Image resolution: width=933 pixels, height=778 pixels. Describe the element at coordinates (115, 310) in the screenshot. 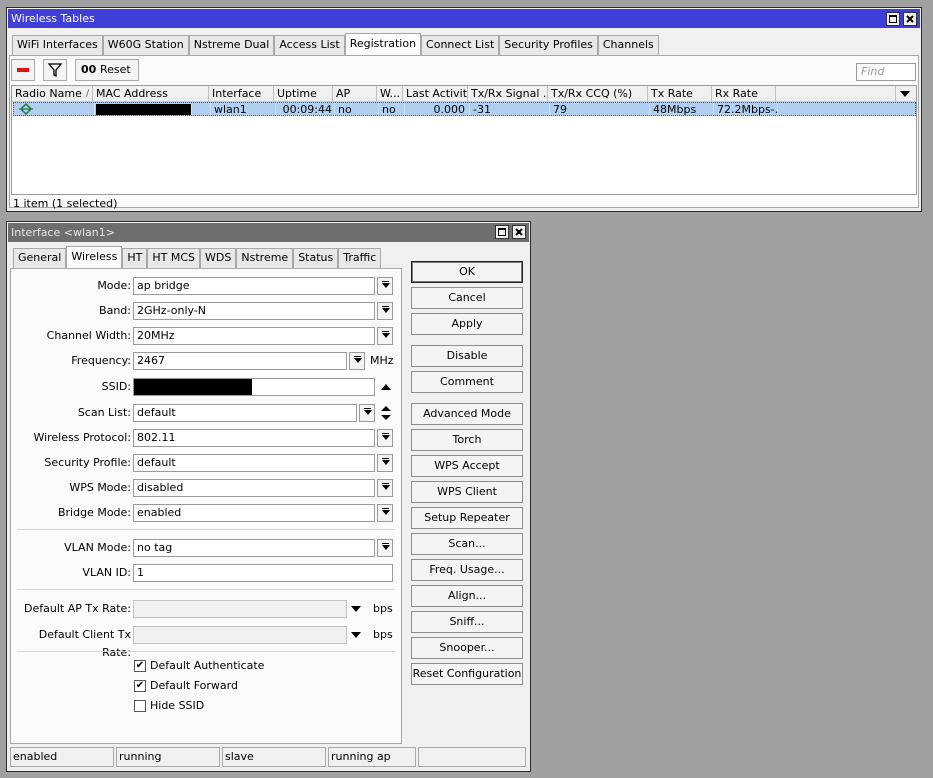

I see `band-label: Band:` at that location.